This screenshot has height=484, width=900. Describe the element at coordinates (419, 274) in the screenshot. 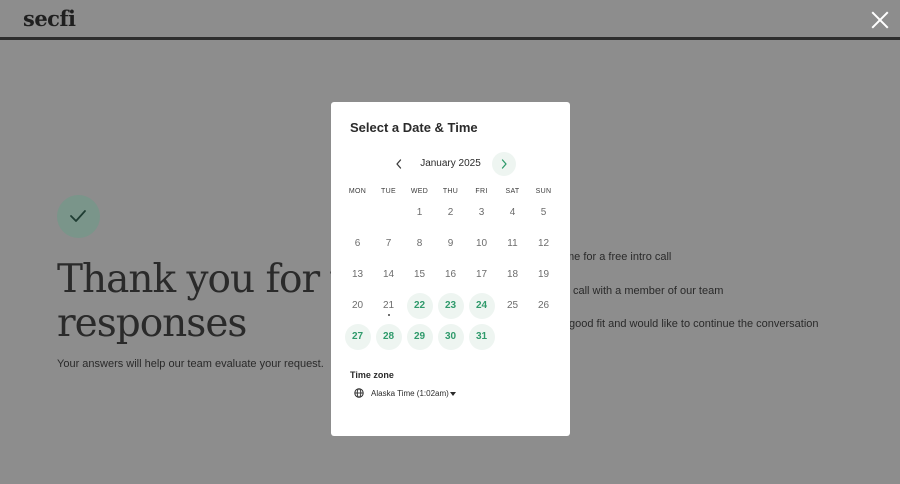

I see `calendar-day: 15` at that location.